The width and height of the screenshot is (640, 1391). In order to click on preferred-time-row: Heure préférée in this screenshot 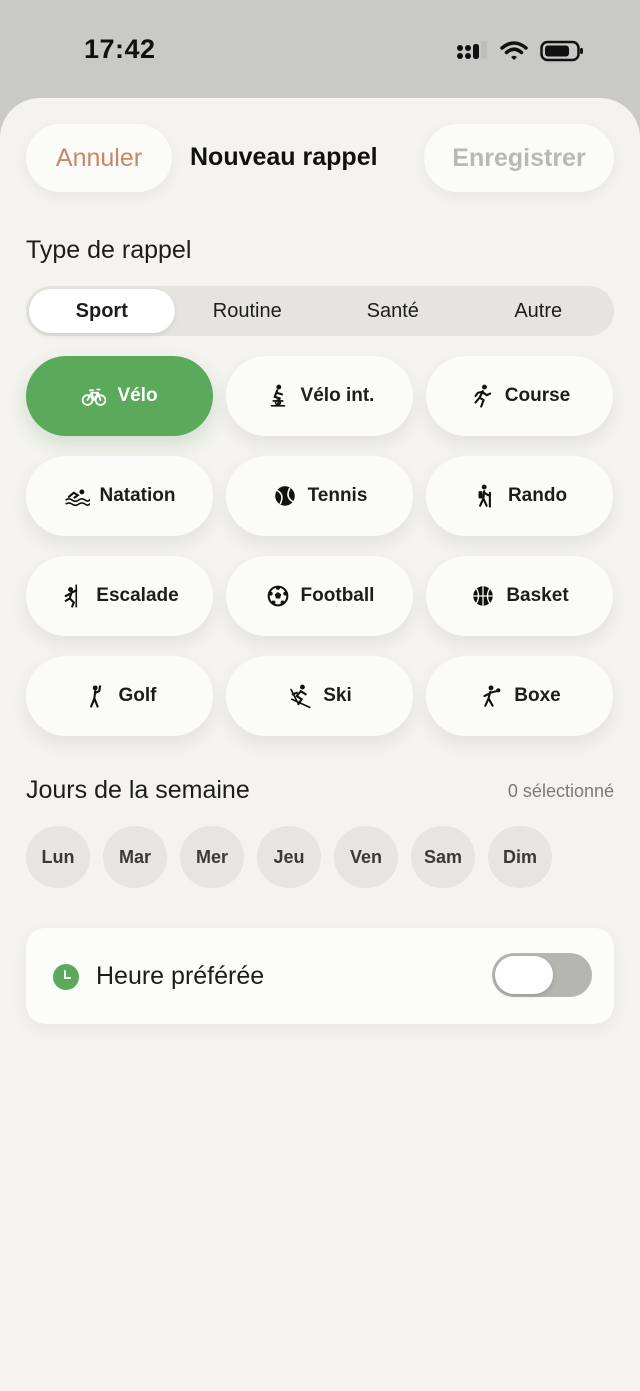, I will do `click(320, 976)`.